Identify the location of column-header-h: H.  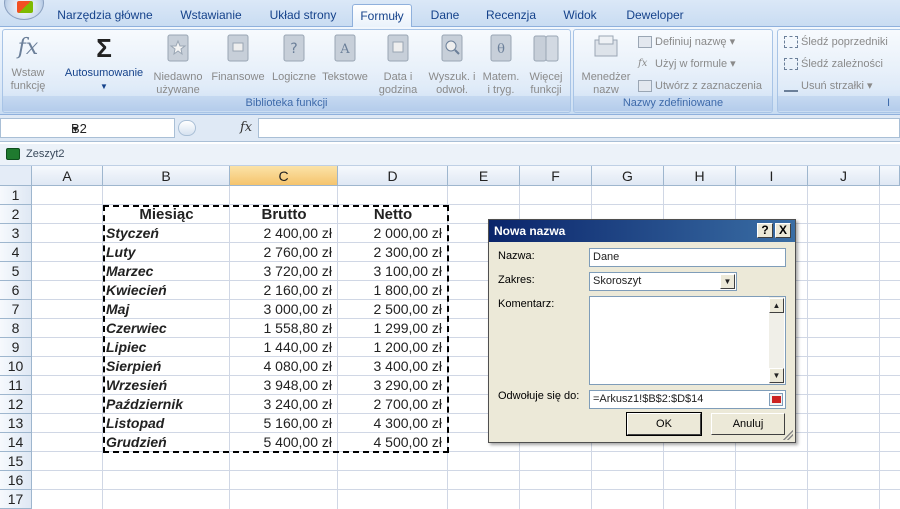
(700, 176).